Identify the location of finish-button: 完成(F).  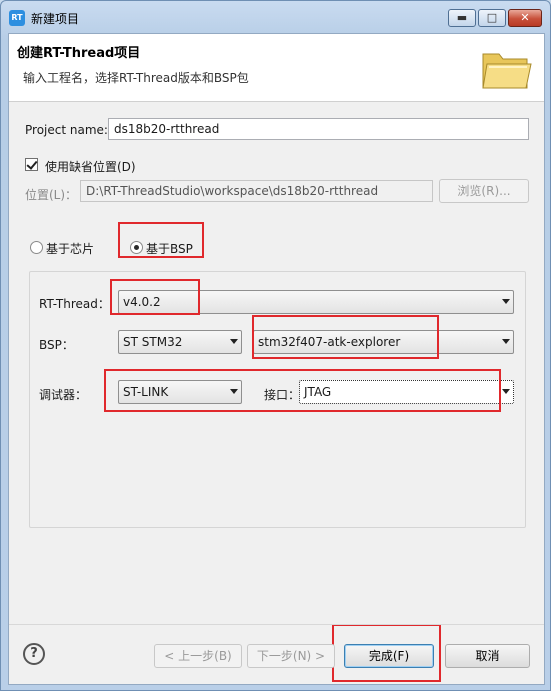
(389, 656).